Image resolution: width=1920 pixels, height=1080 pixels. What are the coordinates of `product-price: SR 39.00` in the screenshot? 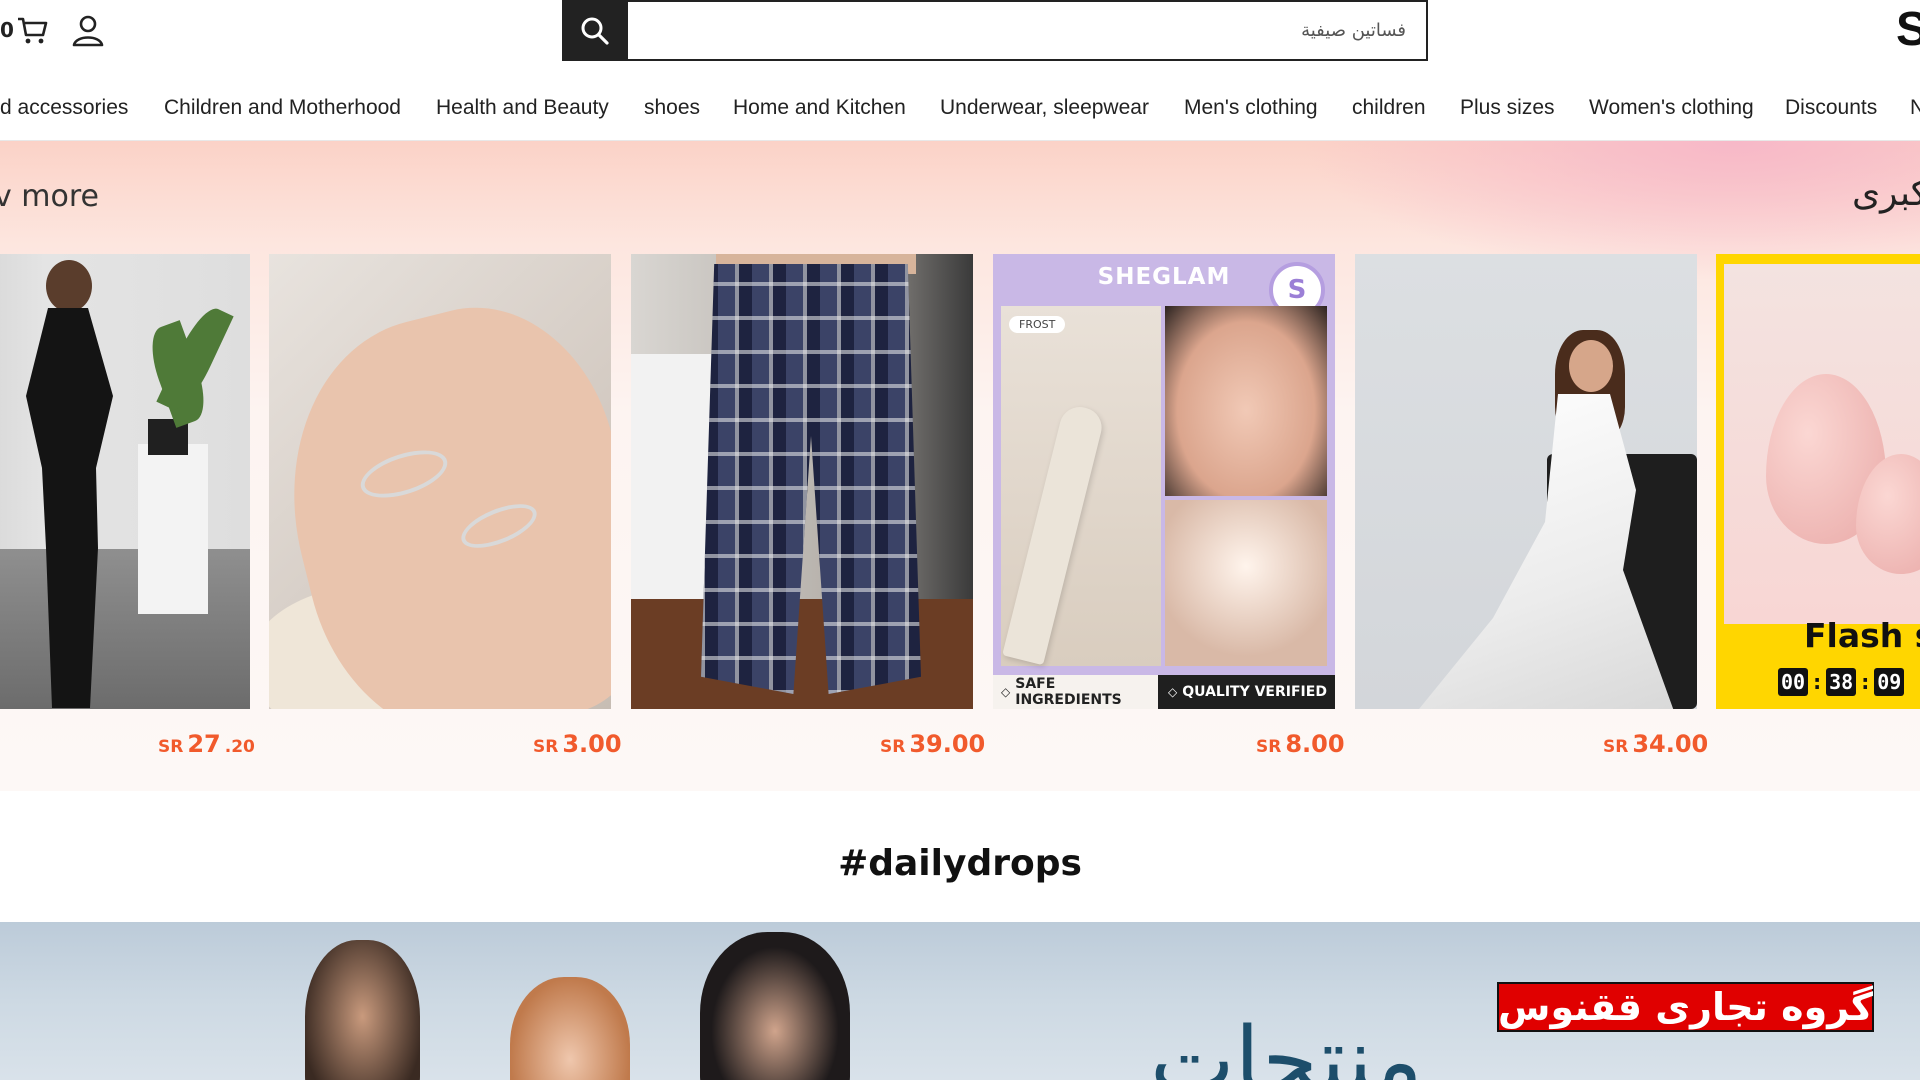 It's located at (932, 744).